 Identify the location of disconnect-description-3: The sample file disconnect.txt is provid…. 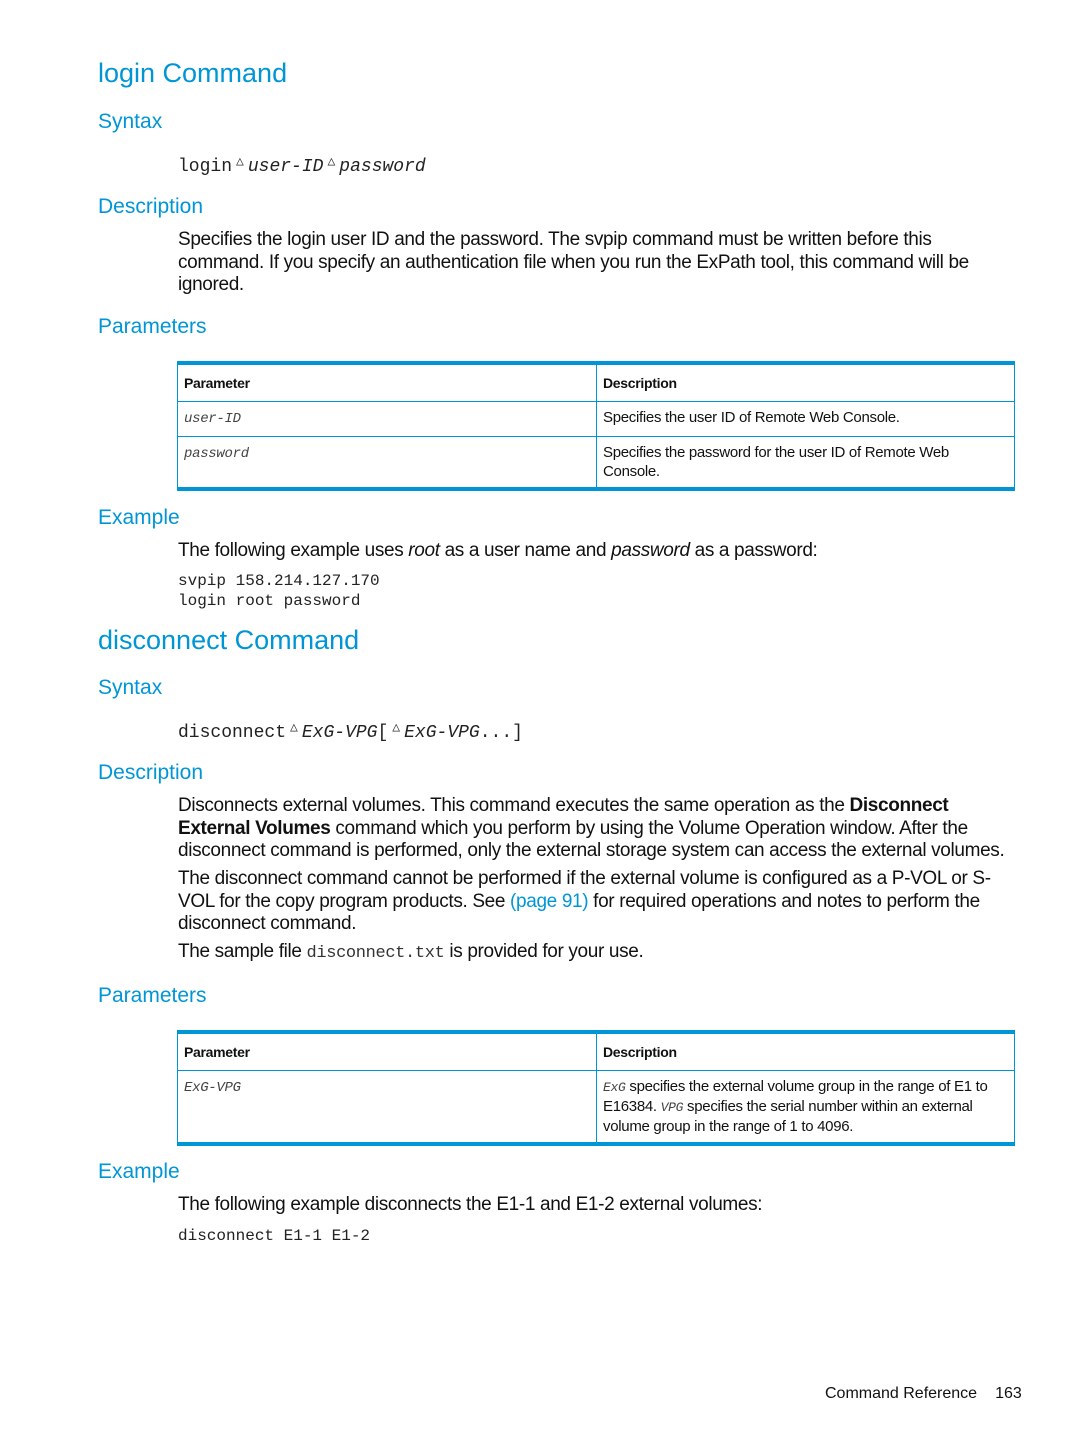
(411, 953).